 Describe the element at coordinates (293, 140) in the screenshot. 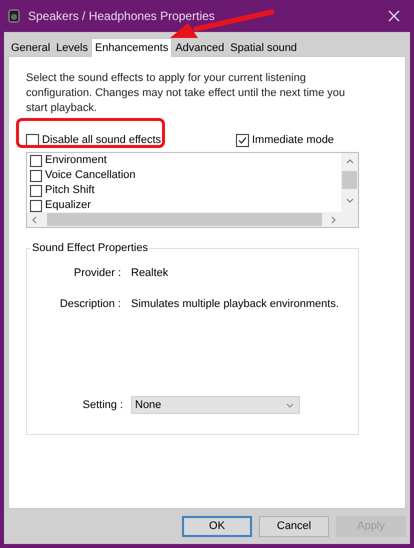

I see `checkbox-label: Immediate mode` at that location.